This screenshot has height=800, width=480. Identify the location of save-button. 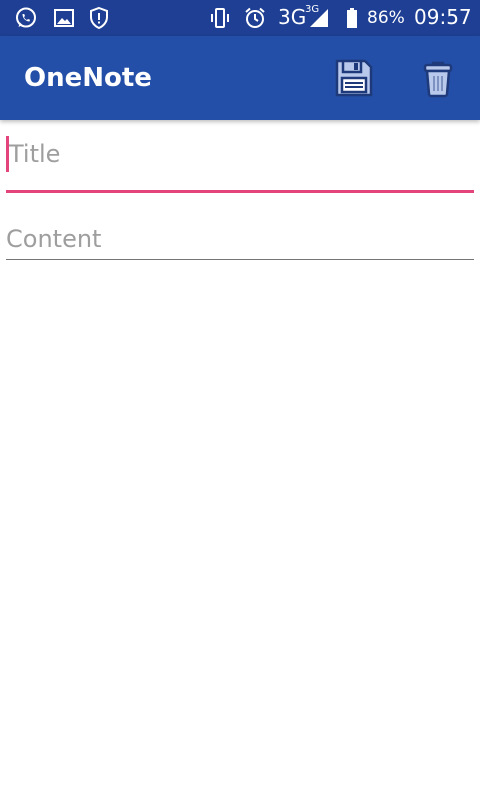
(354, 78).